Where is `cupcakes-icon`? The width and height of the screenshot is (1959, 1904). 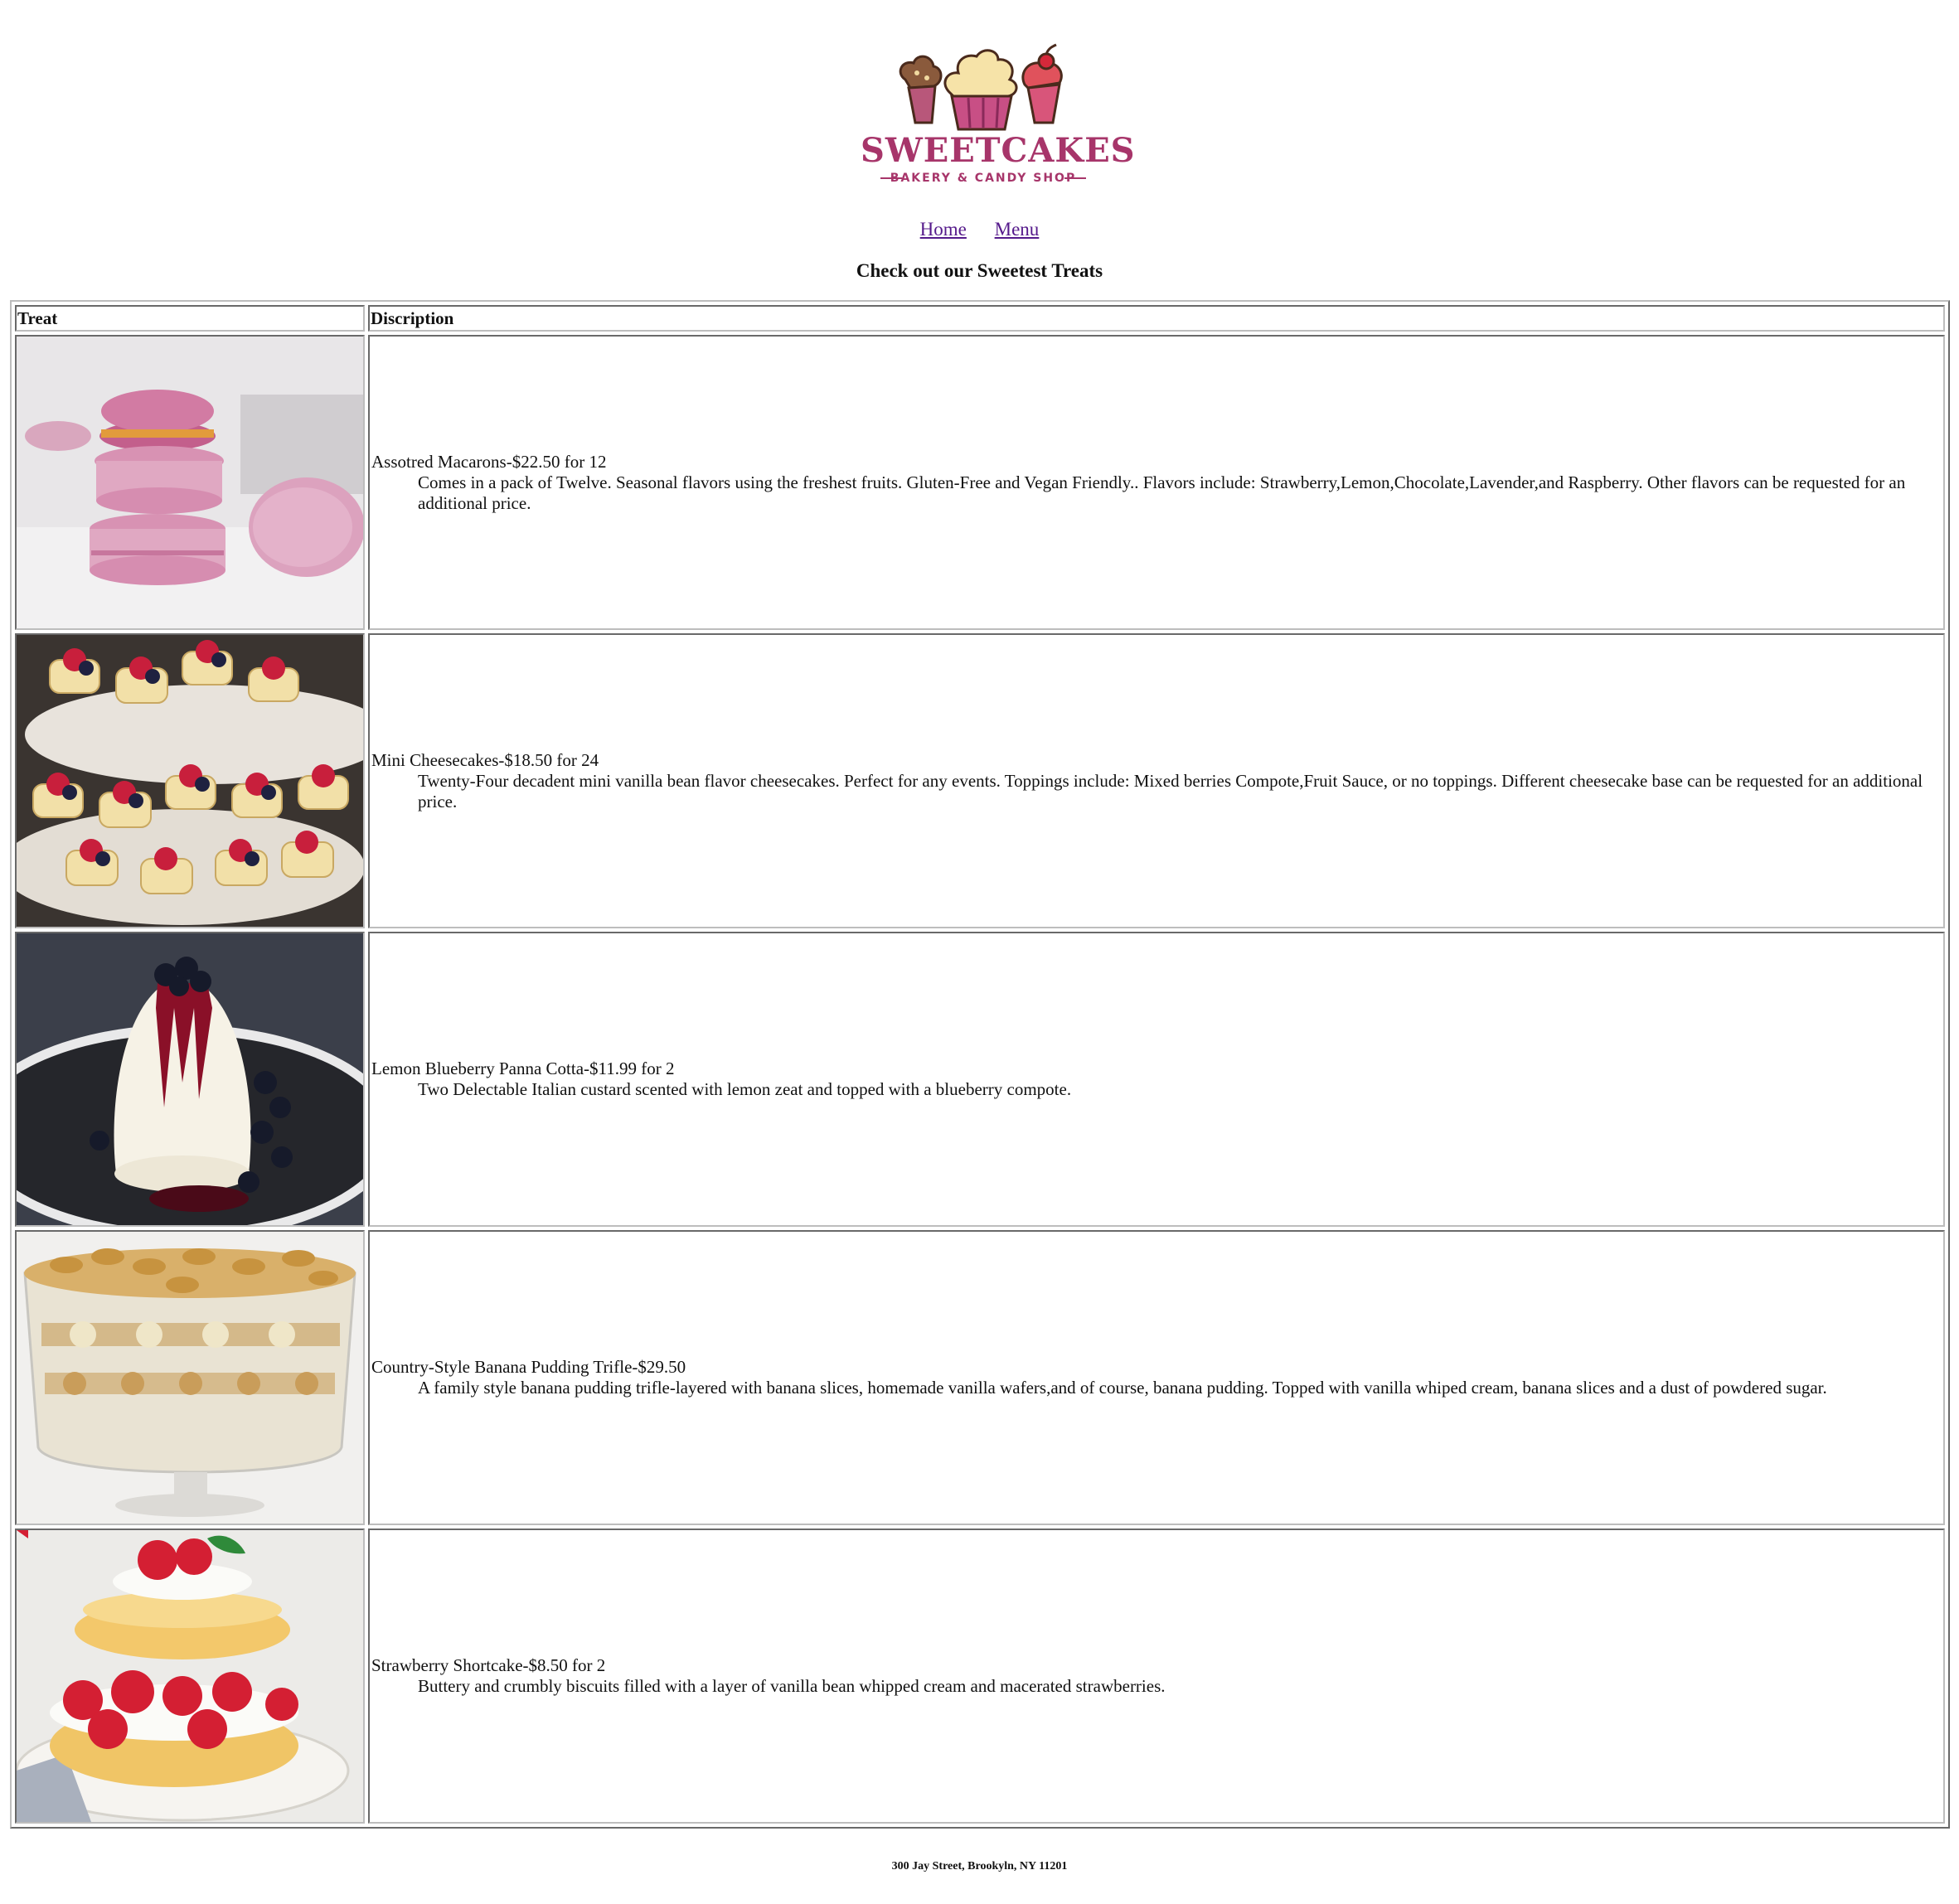 cupcakes-icon is located at coordinates (981, 87).